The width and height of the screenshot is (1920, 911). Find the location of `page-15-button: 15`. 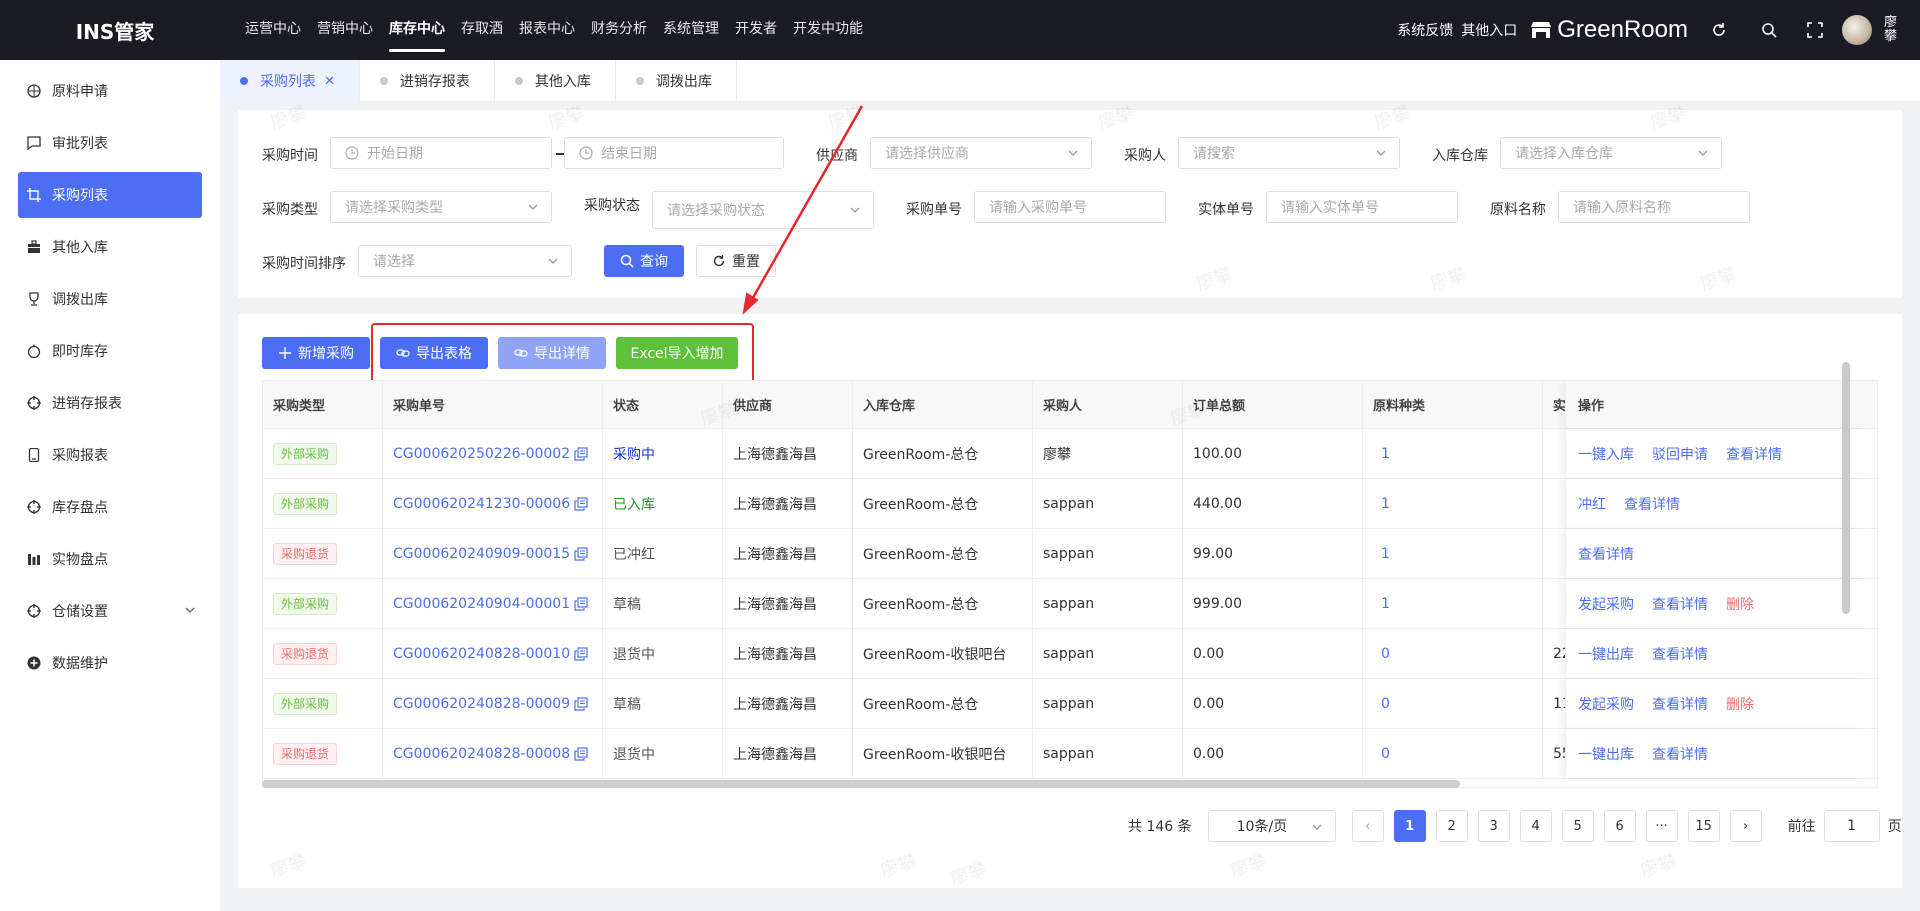

page-15-button: 15 is located at coordinates (1703, 826).